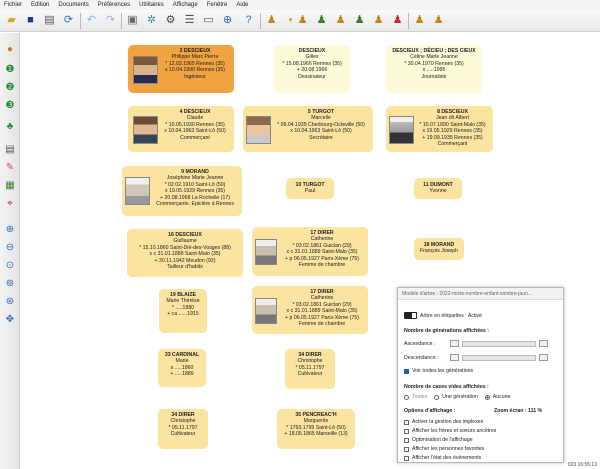  What do you see at coordinates (443, 315) in the screenshot?
I see `label-tree-toggle-row: Arbre en étiquettes : Activé` at bounding box center [443, 315].